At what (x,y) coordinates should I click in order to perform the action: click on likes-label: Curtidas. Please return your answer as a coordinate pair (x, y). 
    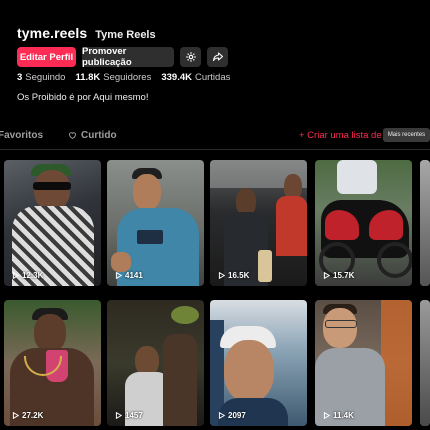
    Looking at the image, I should click on (212, 77).